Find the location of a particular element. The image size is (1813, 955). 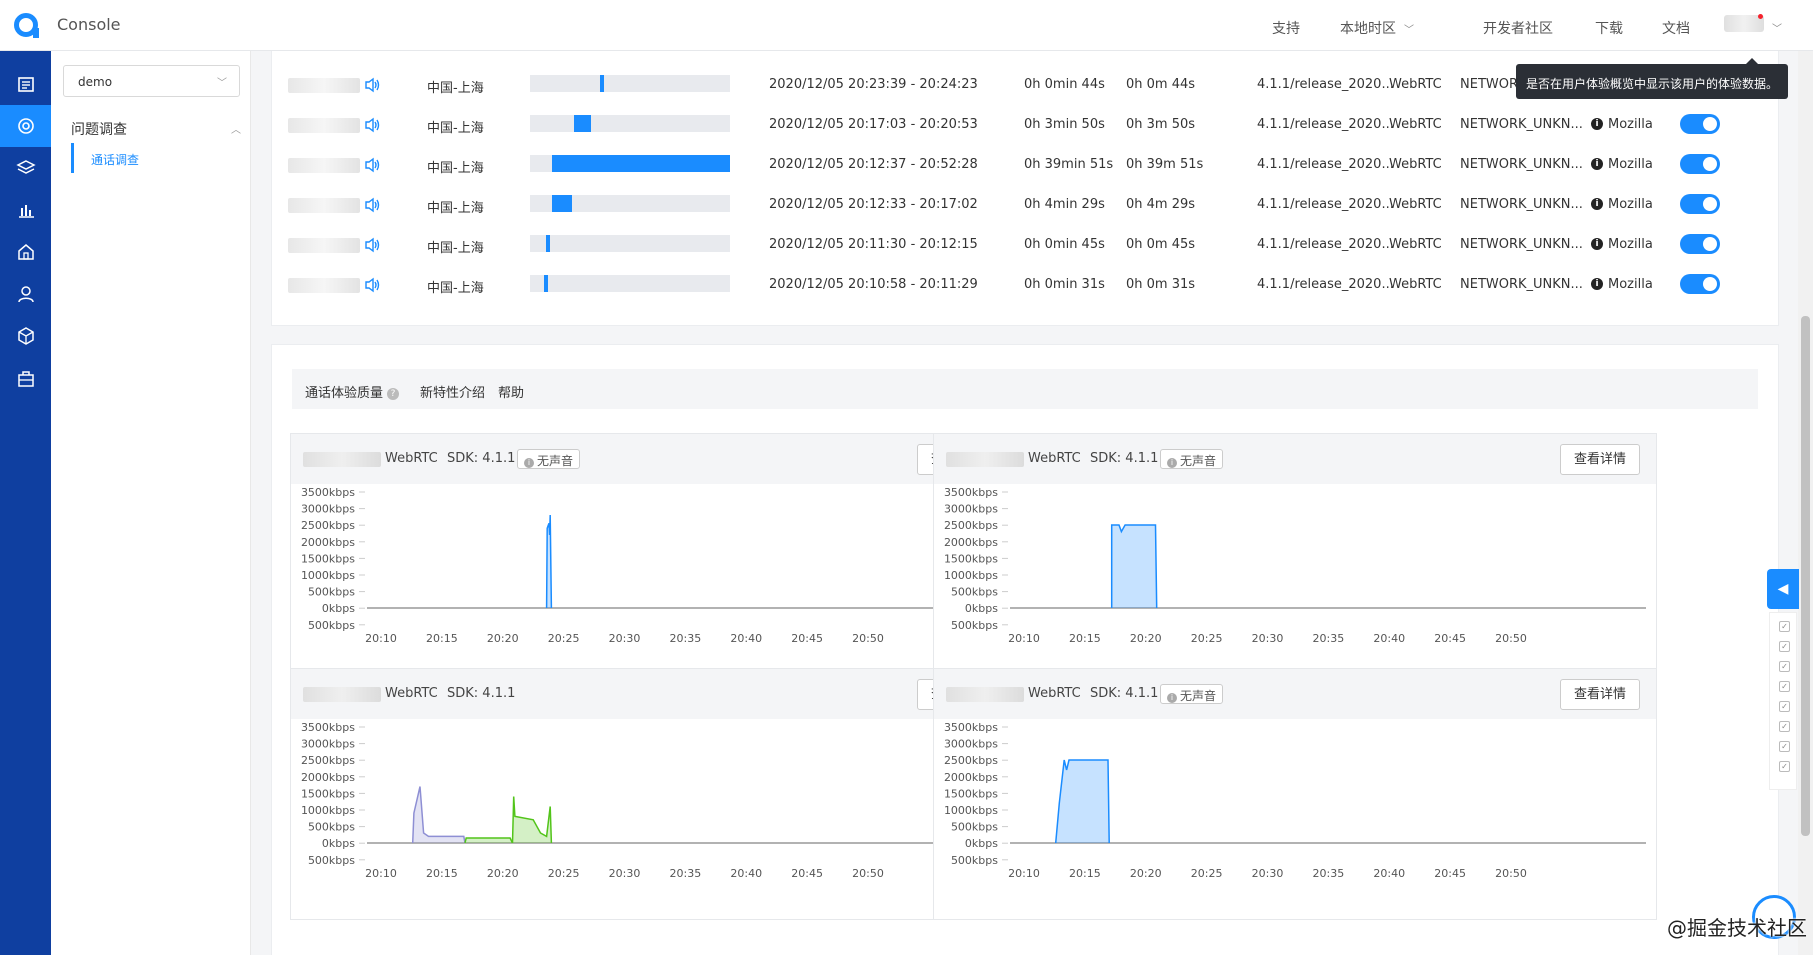

chevron-up-icon: ︿ is located at coordinates (236, 130).